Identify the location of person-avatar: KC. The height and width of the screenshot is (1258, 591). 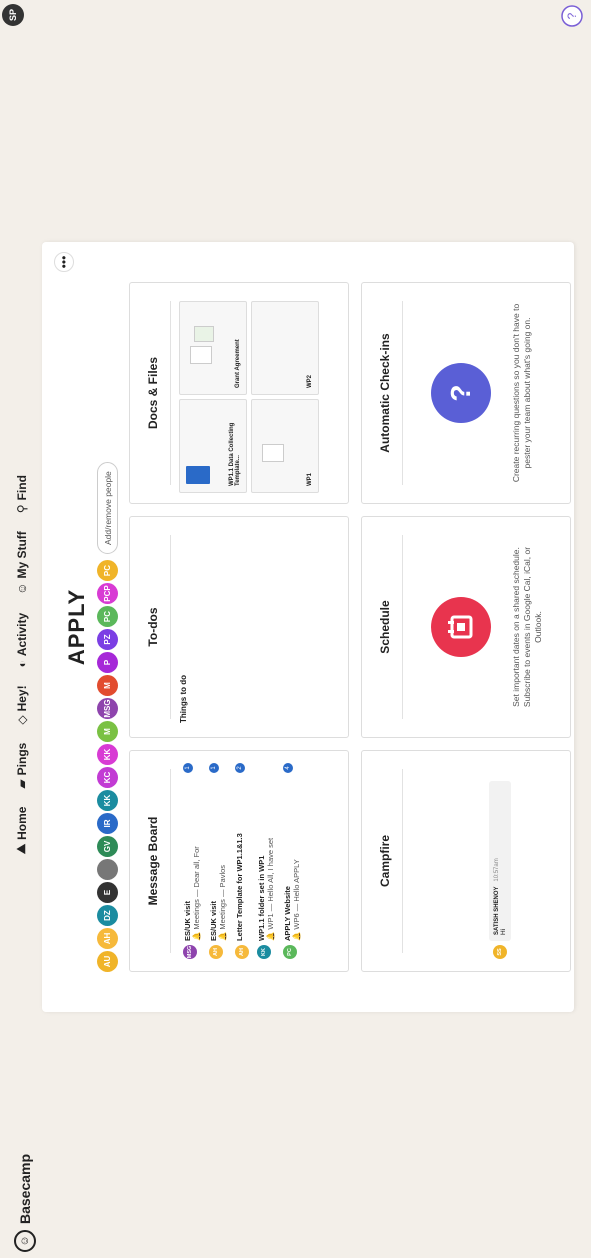
(107, 777).